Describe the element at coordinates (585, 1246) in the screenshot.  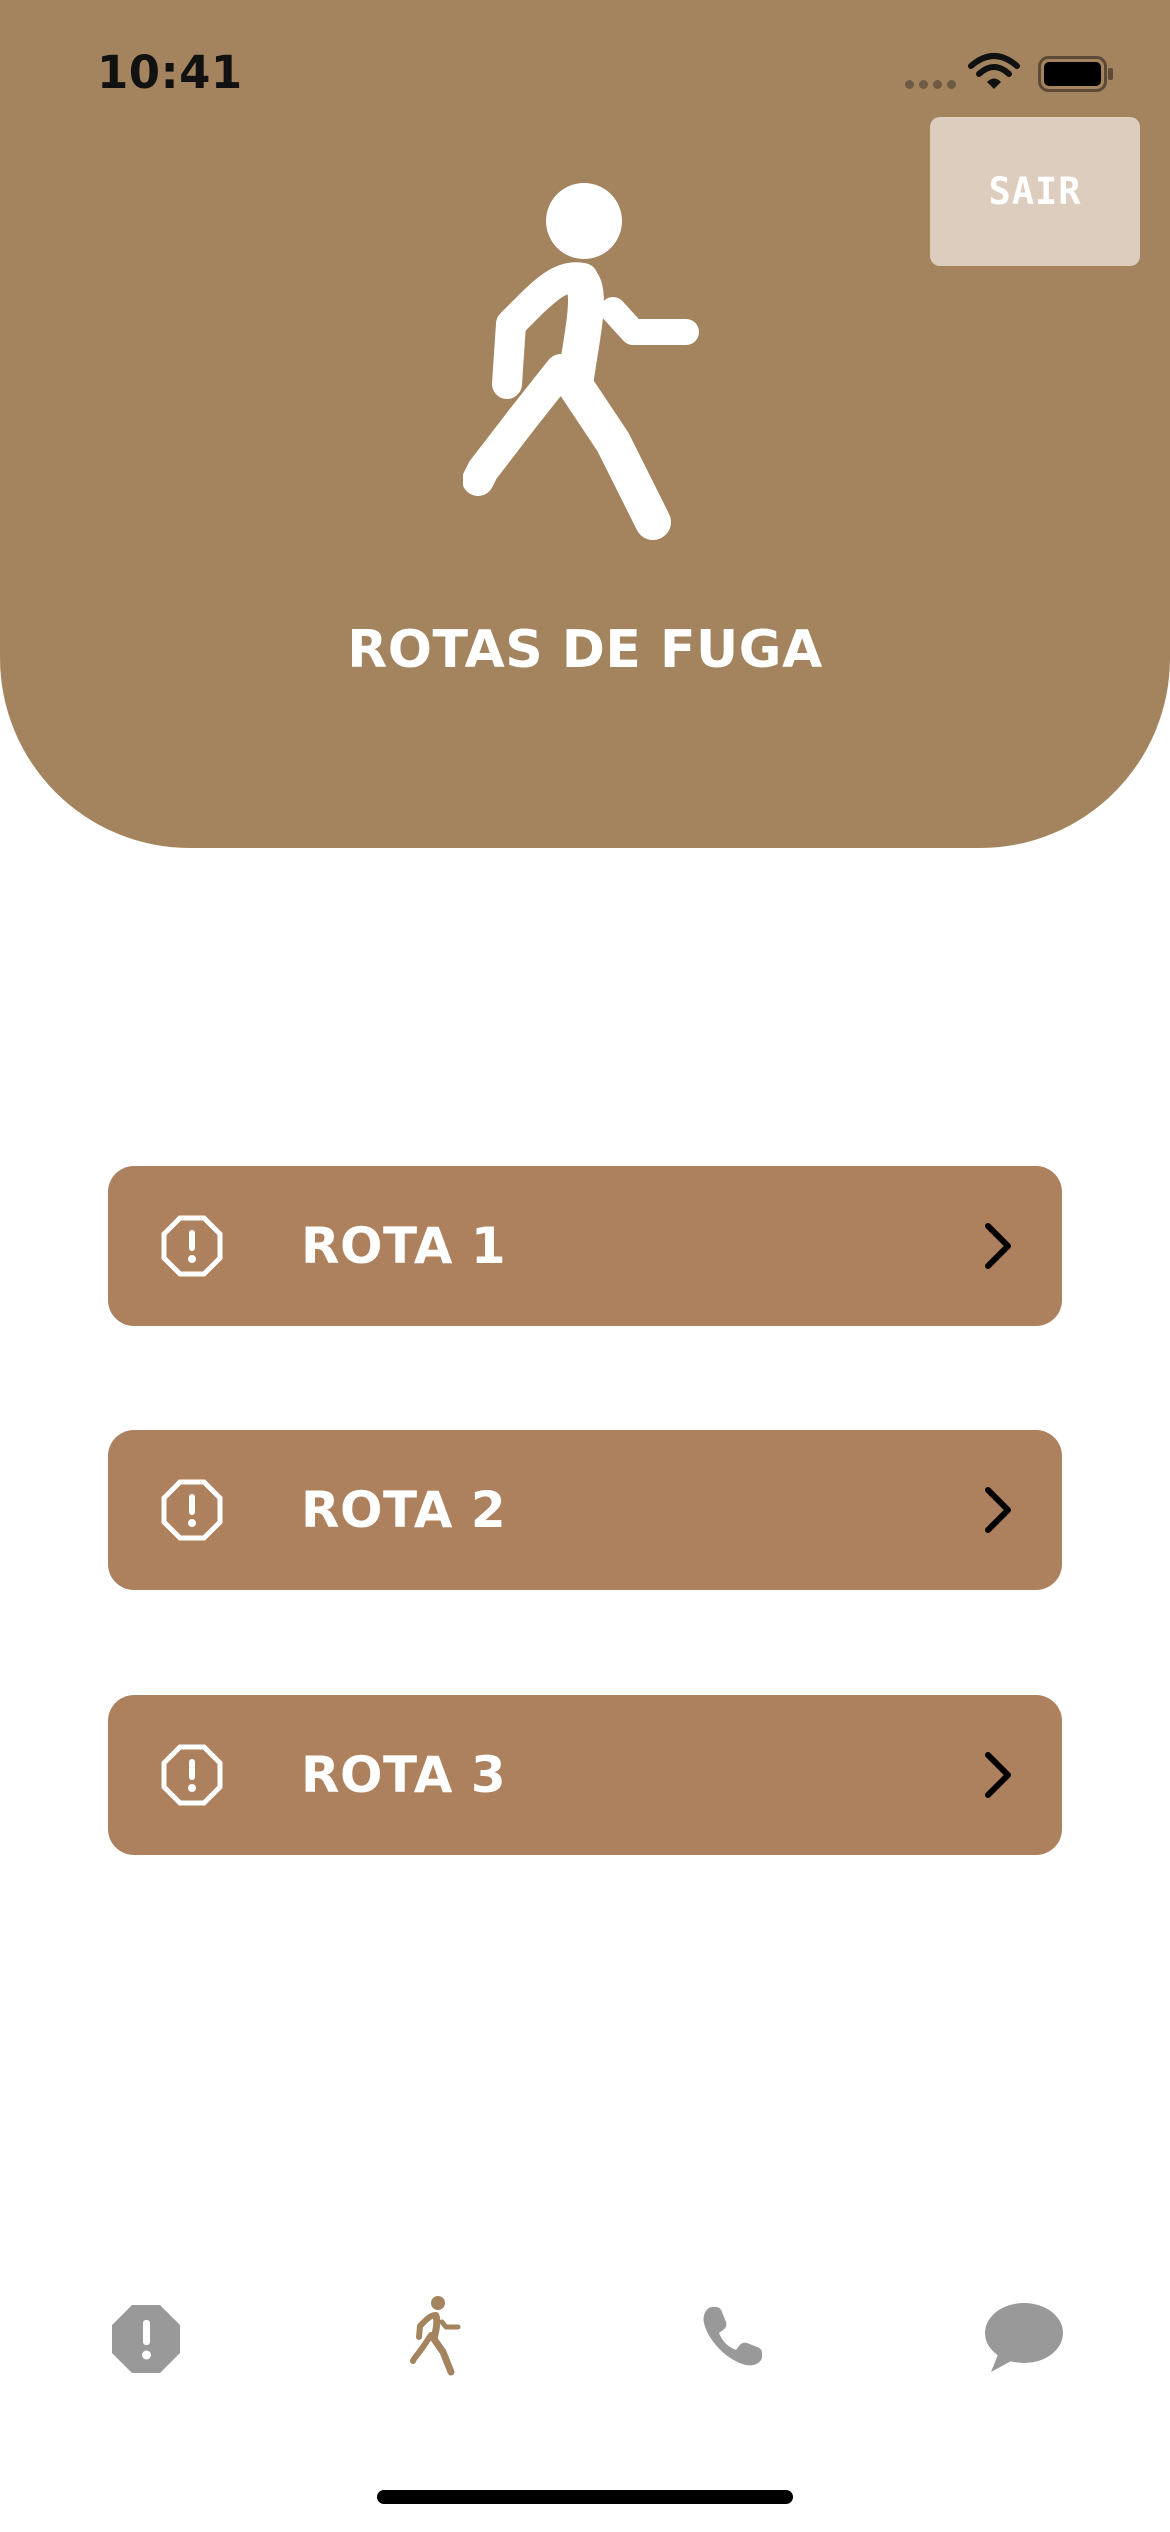
I see `route-button-1: ROTA 1` at that location.